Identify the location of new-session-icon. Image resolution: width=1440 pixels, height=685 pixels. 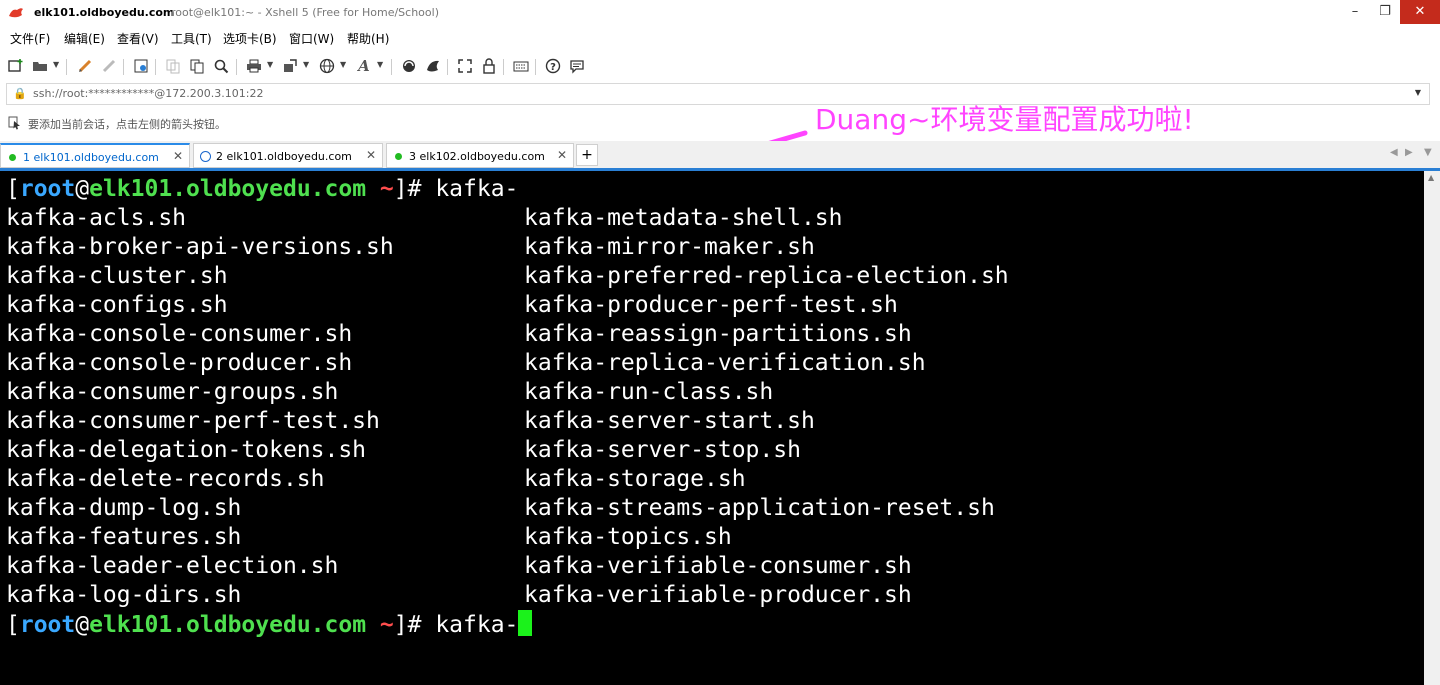
(16, 66).